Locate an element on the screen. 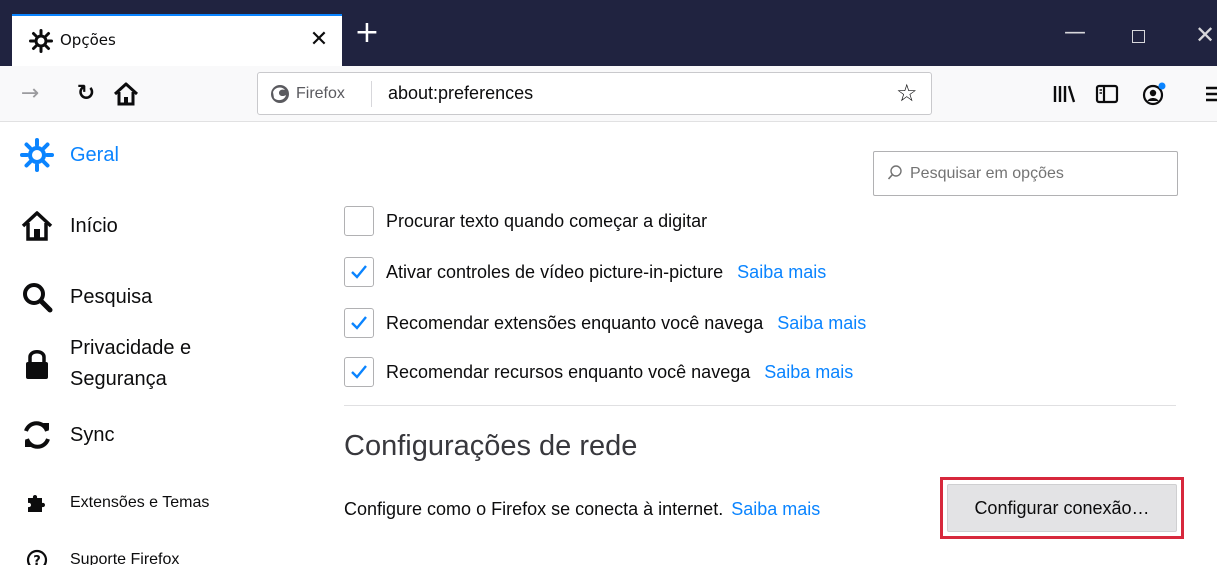 This screenshot has height=565, width=1217. checkbox-unchecked is located at coordinates (359, 221).